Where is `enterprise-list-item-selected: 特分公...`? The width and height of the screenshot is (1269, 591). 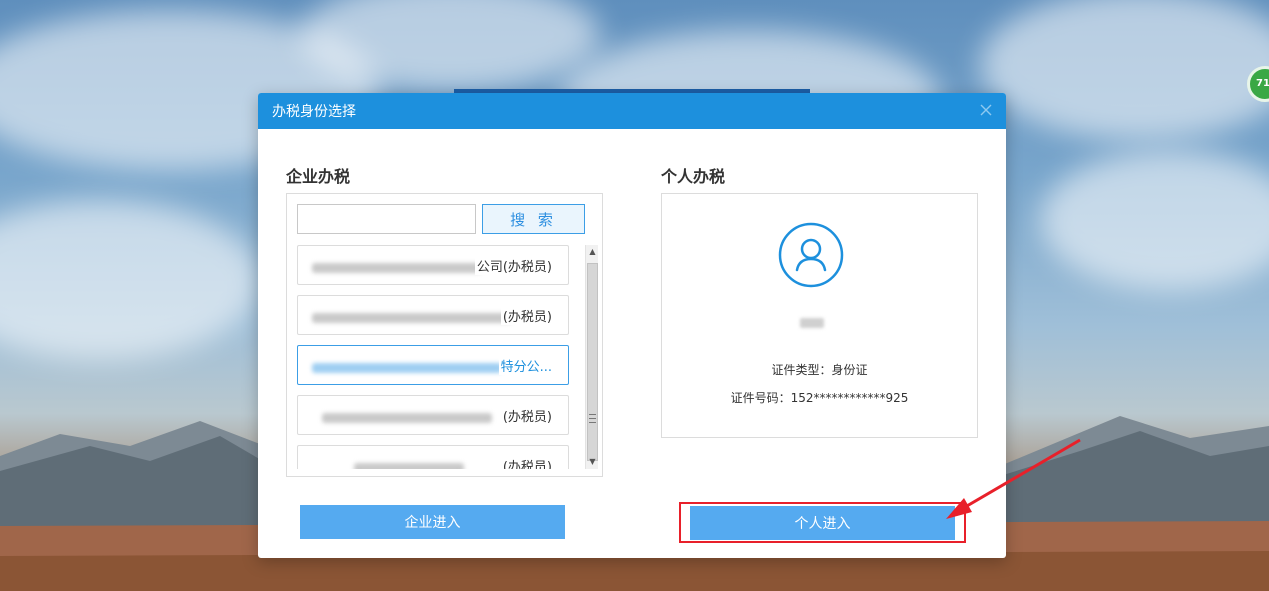
enterprise-list-item-selected: 特分公... is located at coordinates (433, 365).